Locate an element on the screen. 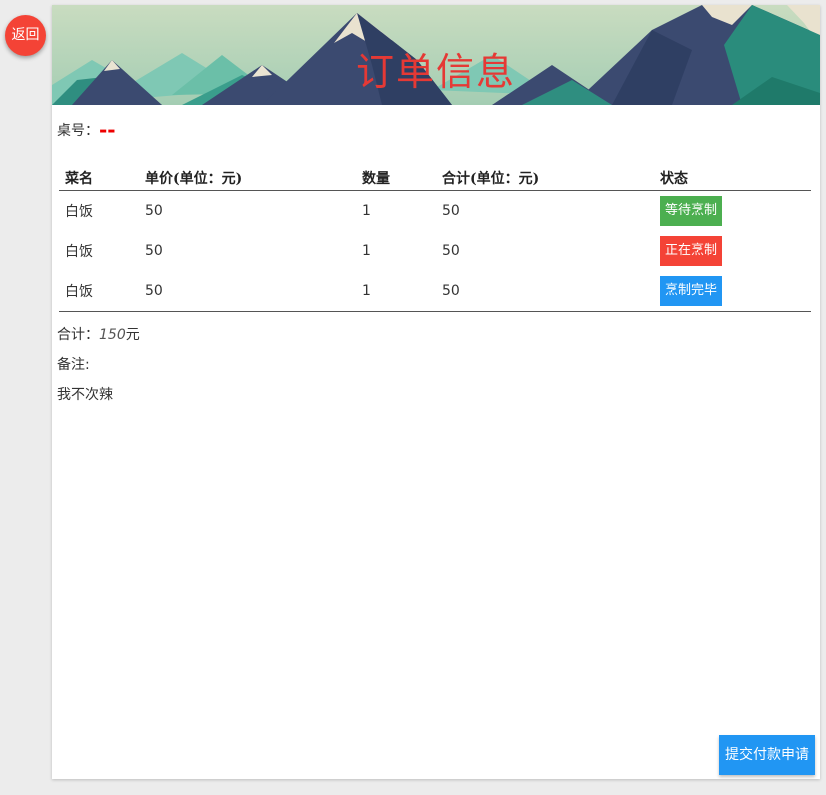 This screenshot has height=795, width=826. mountain-banner: 订单信息 is located at coordinates (436, 55).